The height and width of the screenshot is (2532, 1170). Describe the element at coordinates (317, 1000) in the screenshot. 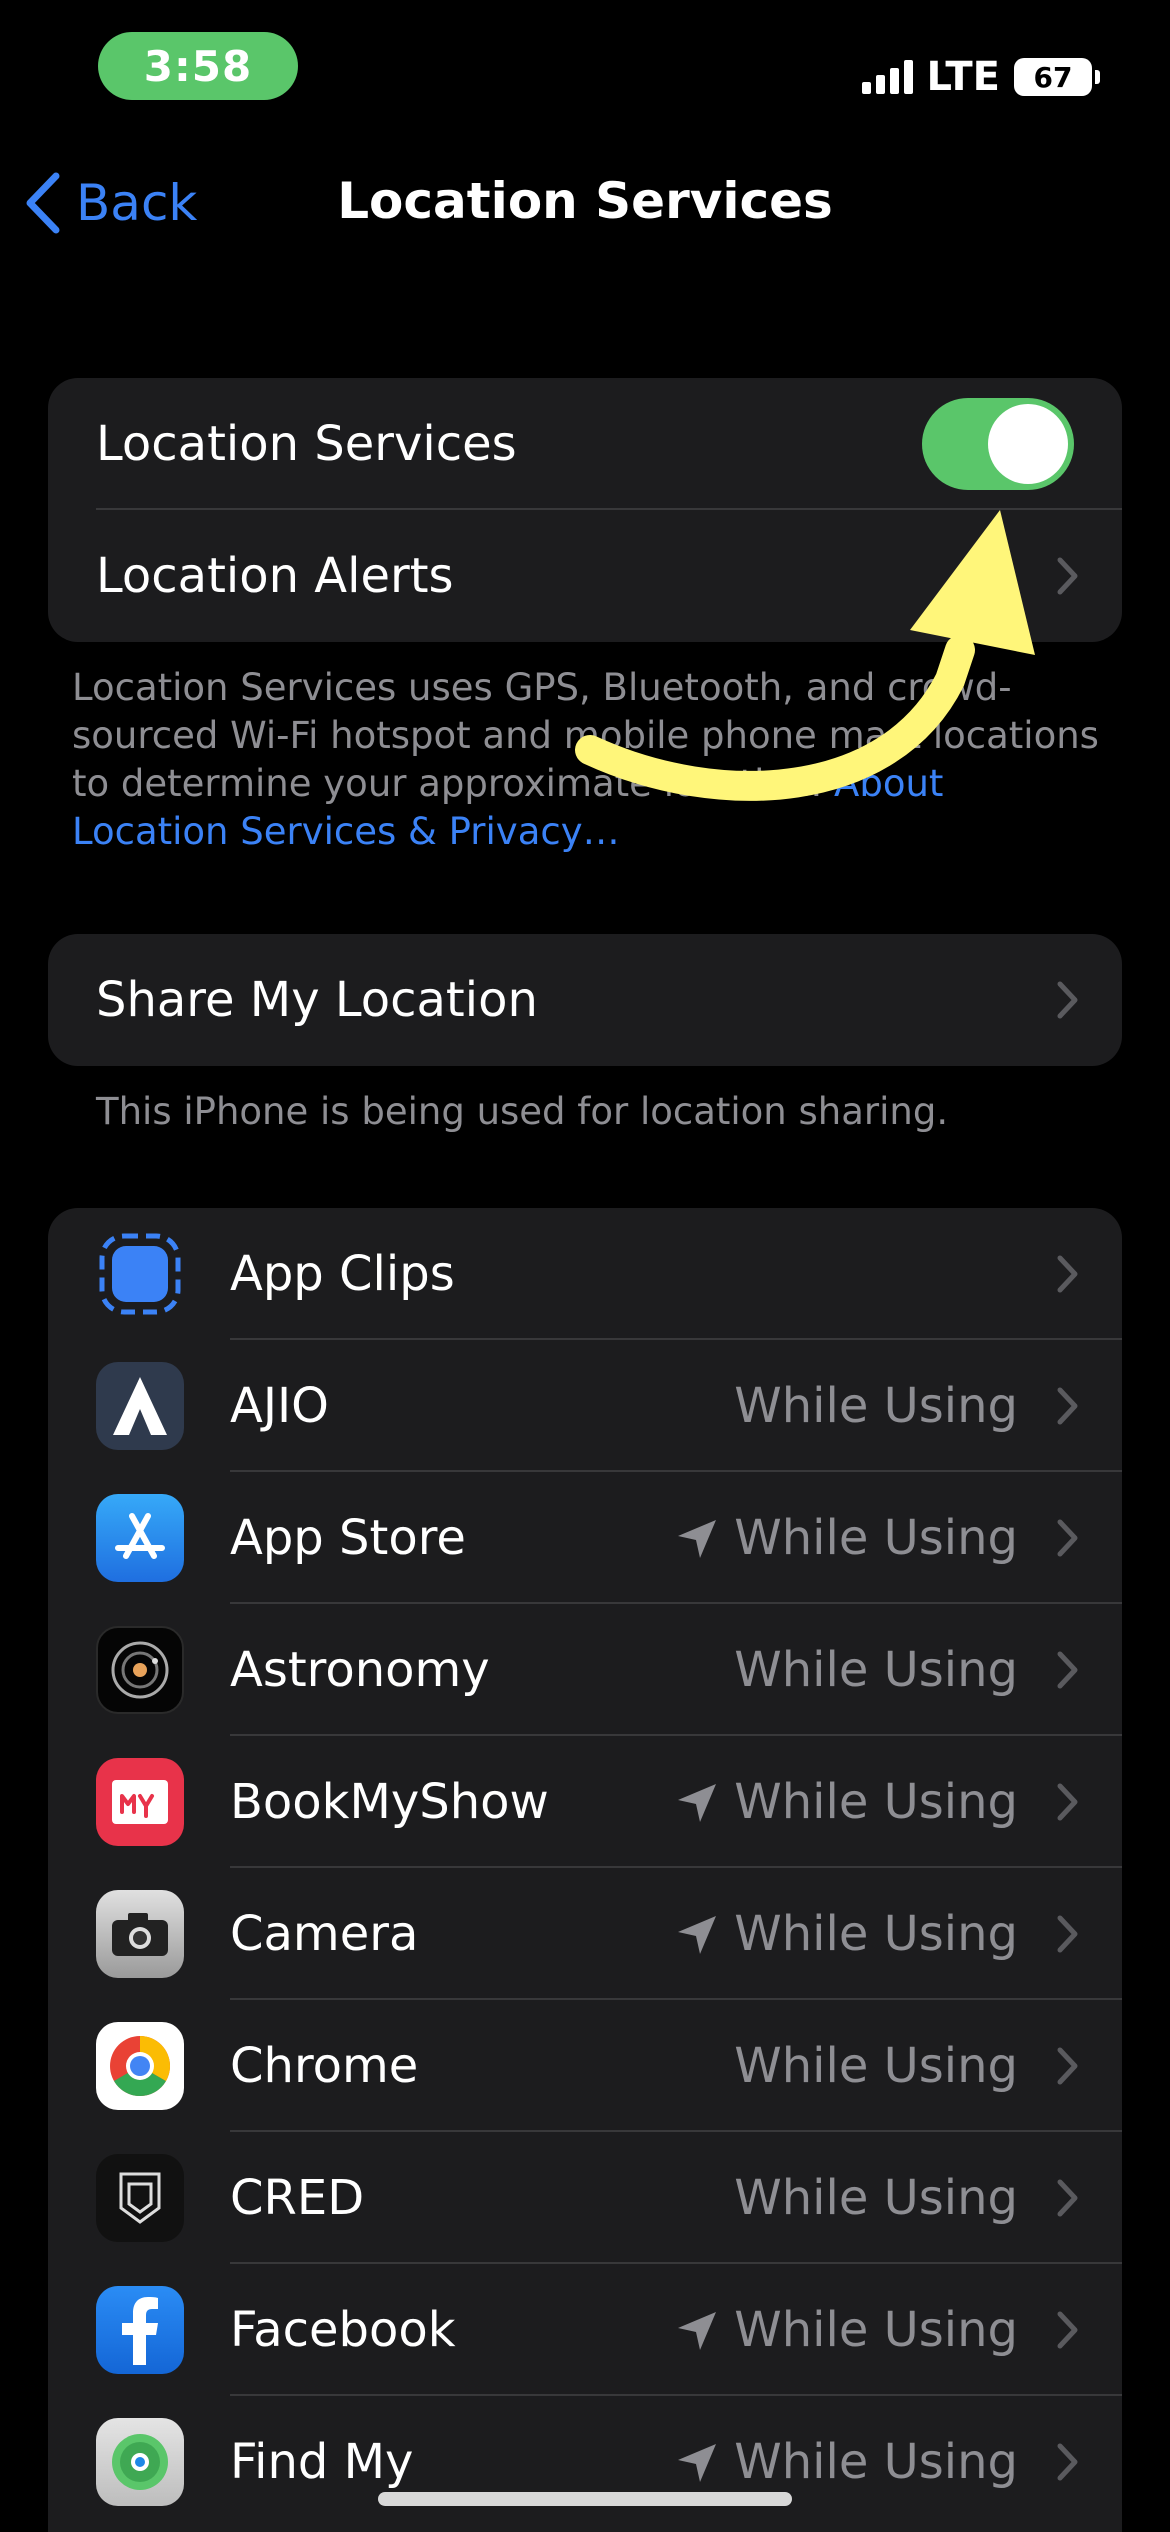

I see `share-my-location-label: Share My Location` at that location.